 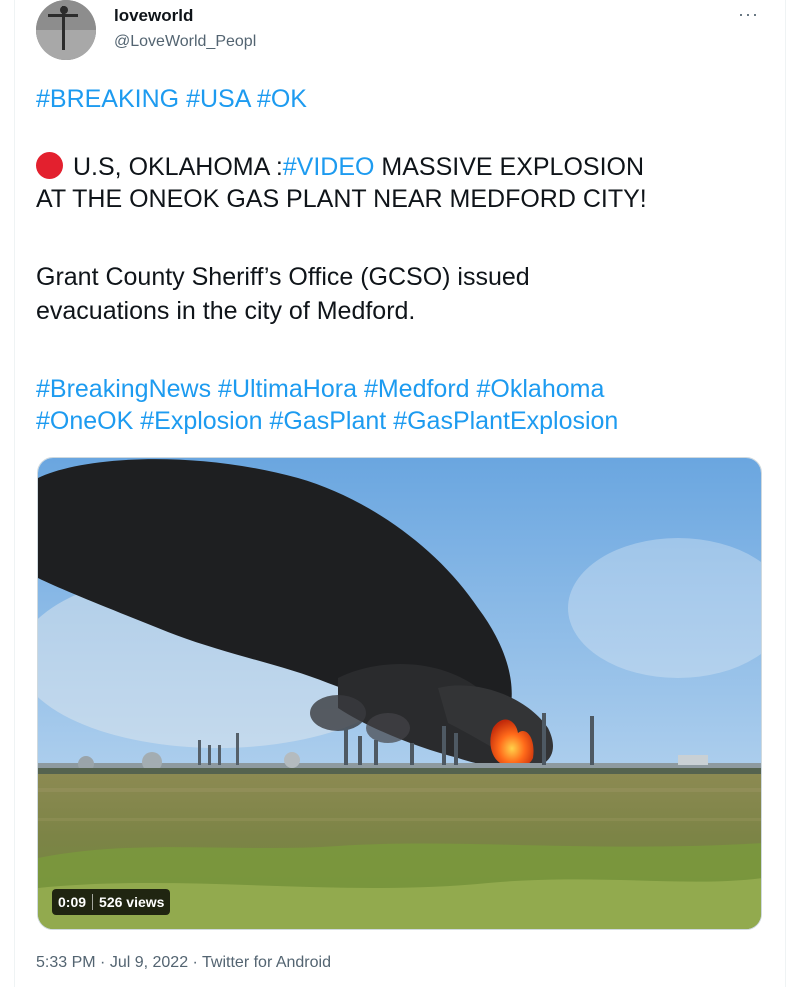 What do you see at coordinates (328, 421) in the screenshot?
I see `hashtag-link: #GasPlant` at bounding box center [328, 421].